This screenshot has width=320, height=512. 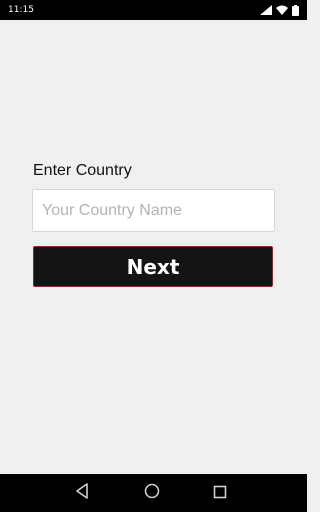 I want to click on next-button: Next, so click(x=153, y=266).